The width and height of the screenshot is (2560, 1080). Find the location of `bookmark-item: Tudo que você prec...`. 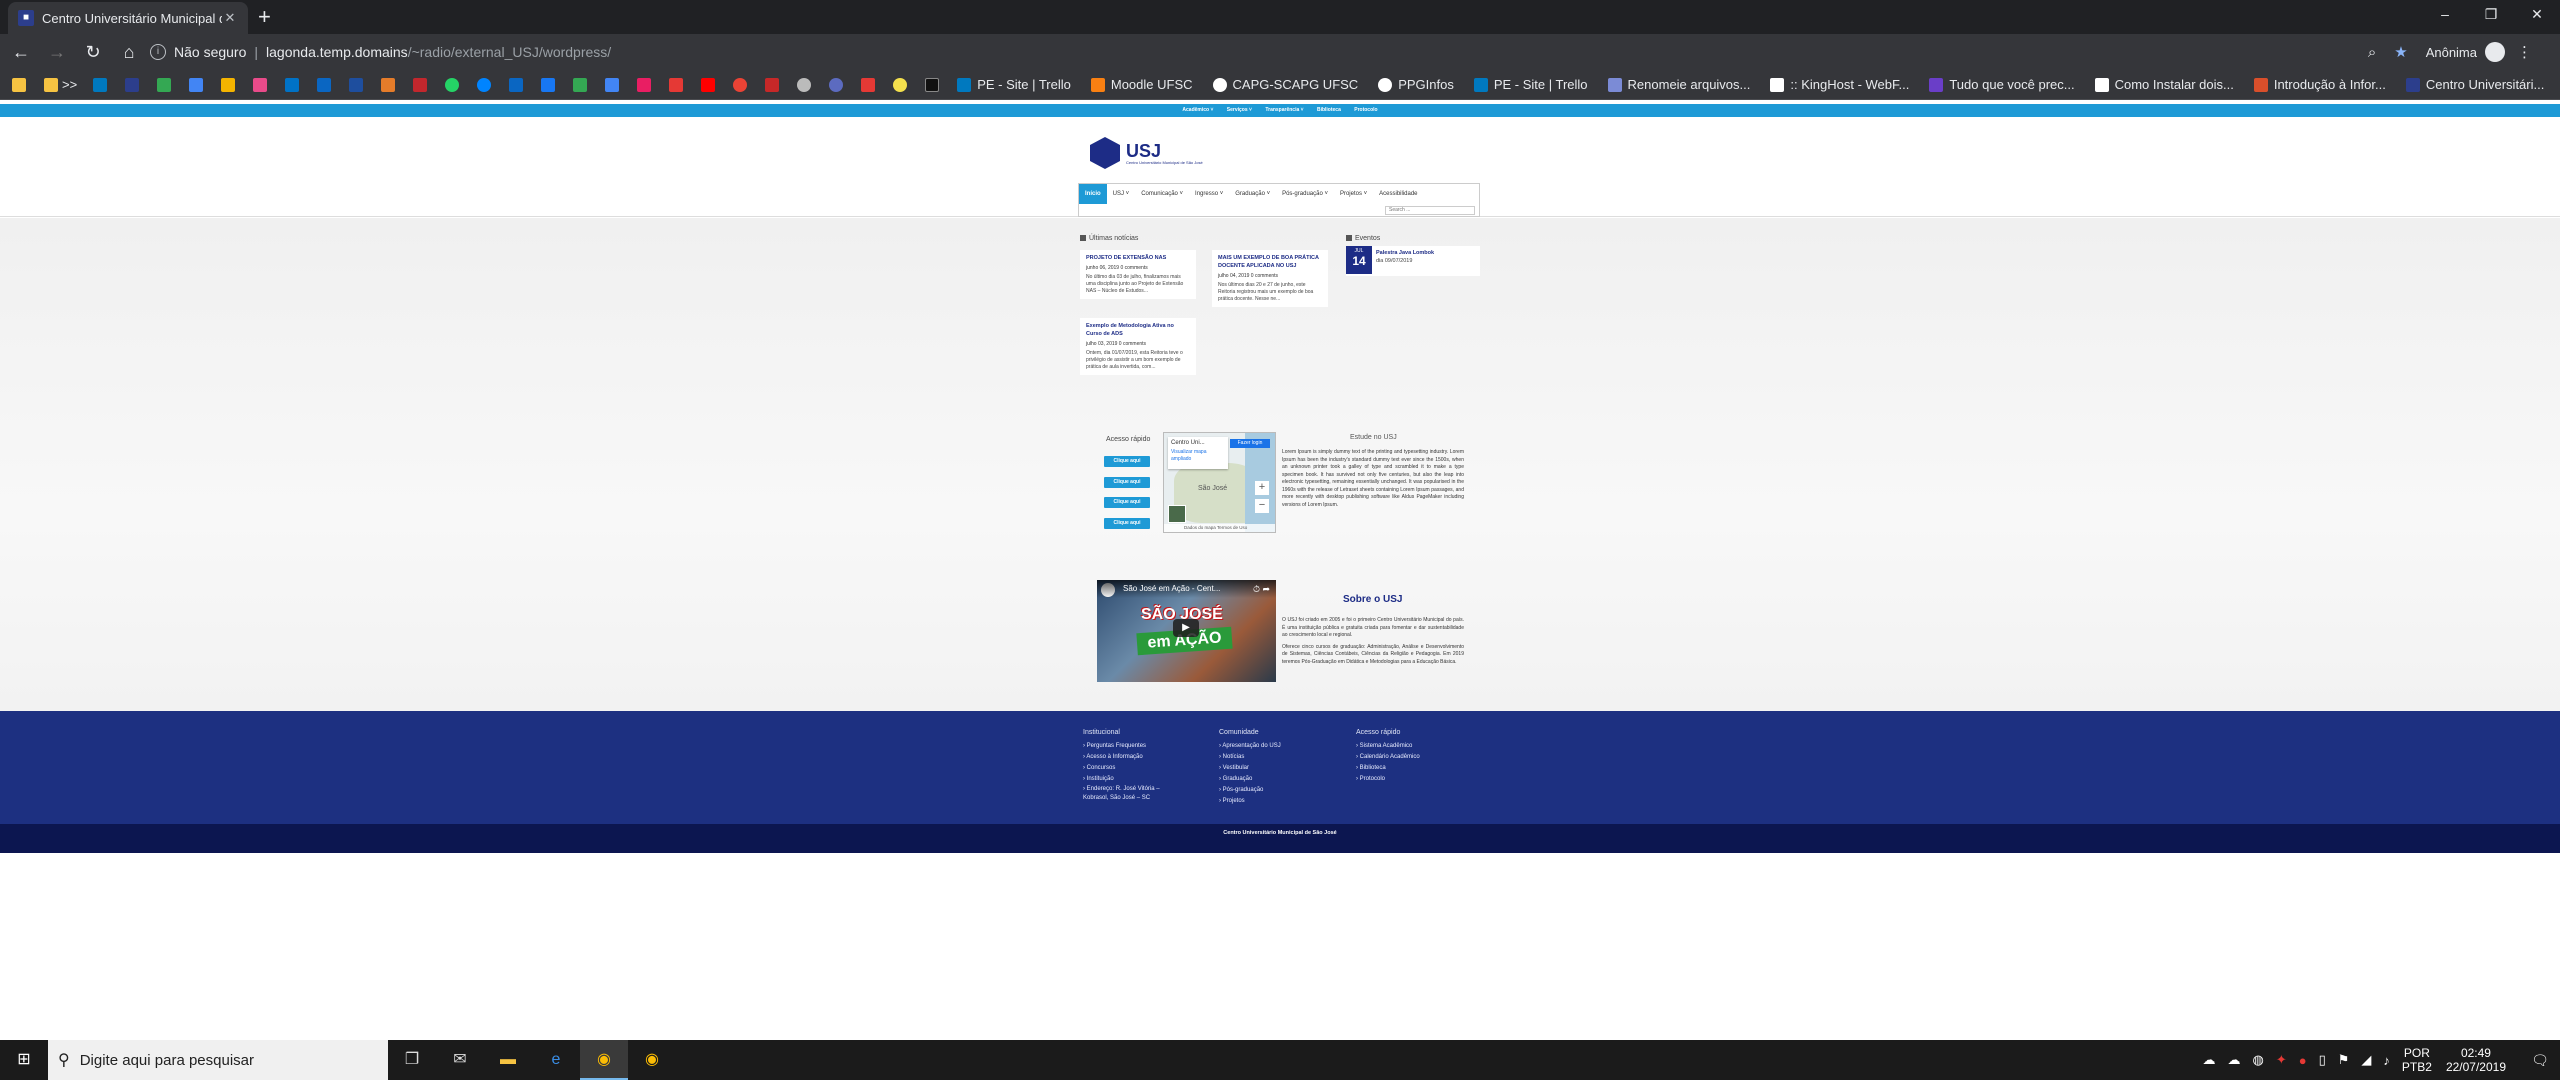

bookmark-item: Tudo que você prec... is located at coordinates (2002, 84).